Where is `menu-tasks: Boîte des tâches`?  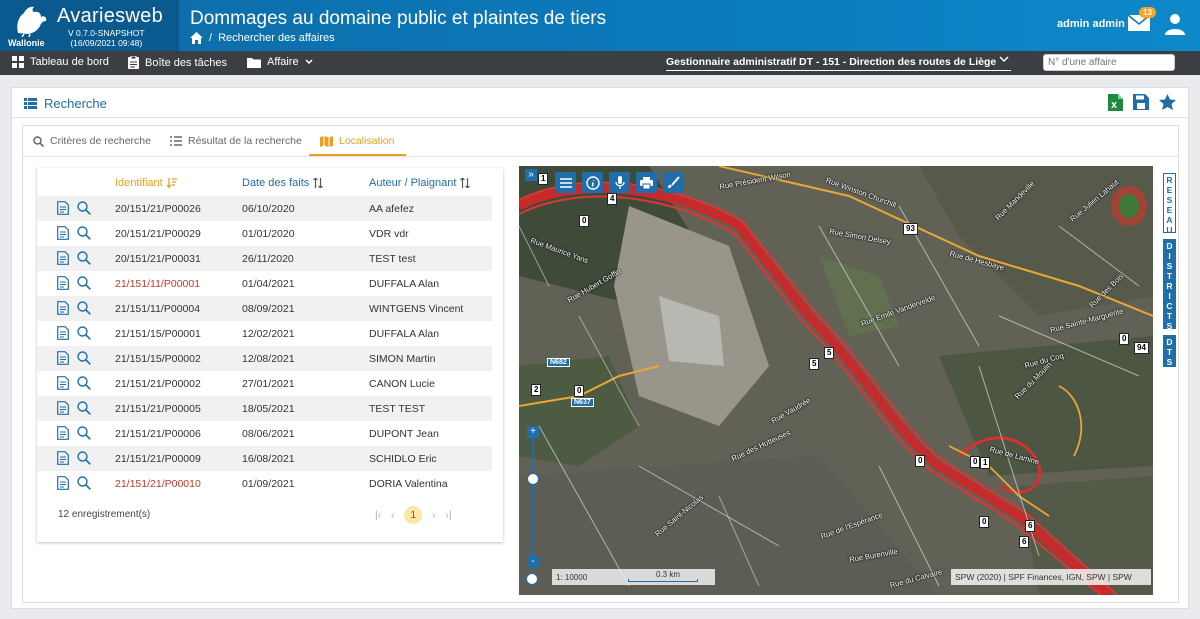
menu-tasks: Boîte des tâches is located at coordinates (177, 62).